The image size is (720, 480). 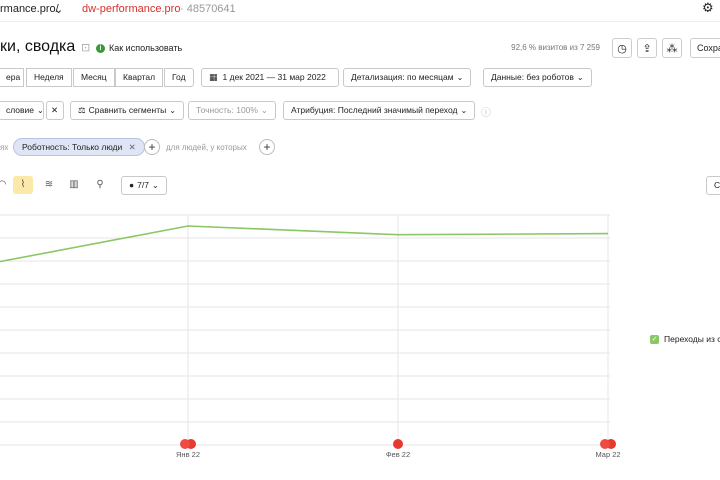 I want to click on chart-type-bar-icon: ▥, so click(x=74, y=185).